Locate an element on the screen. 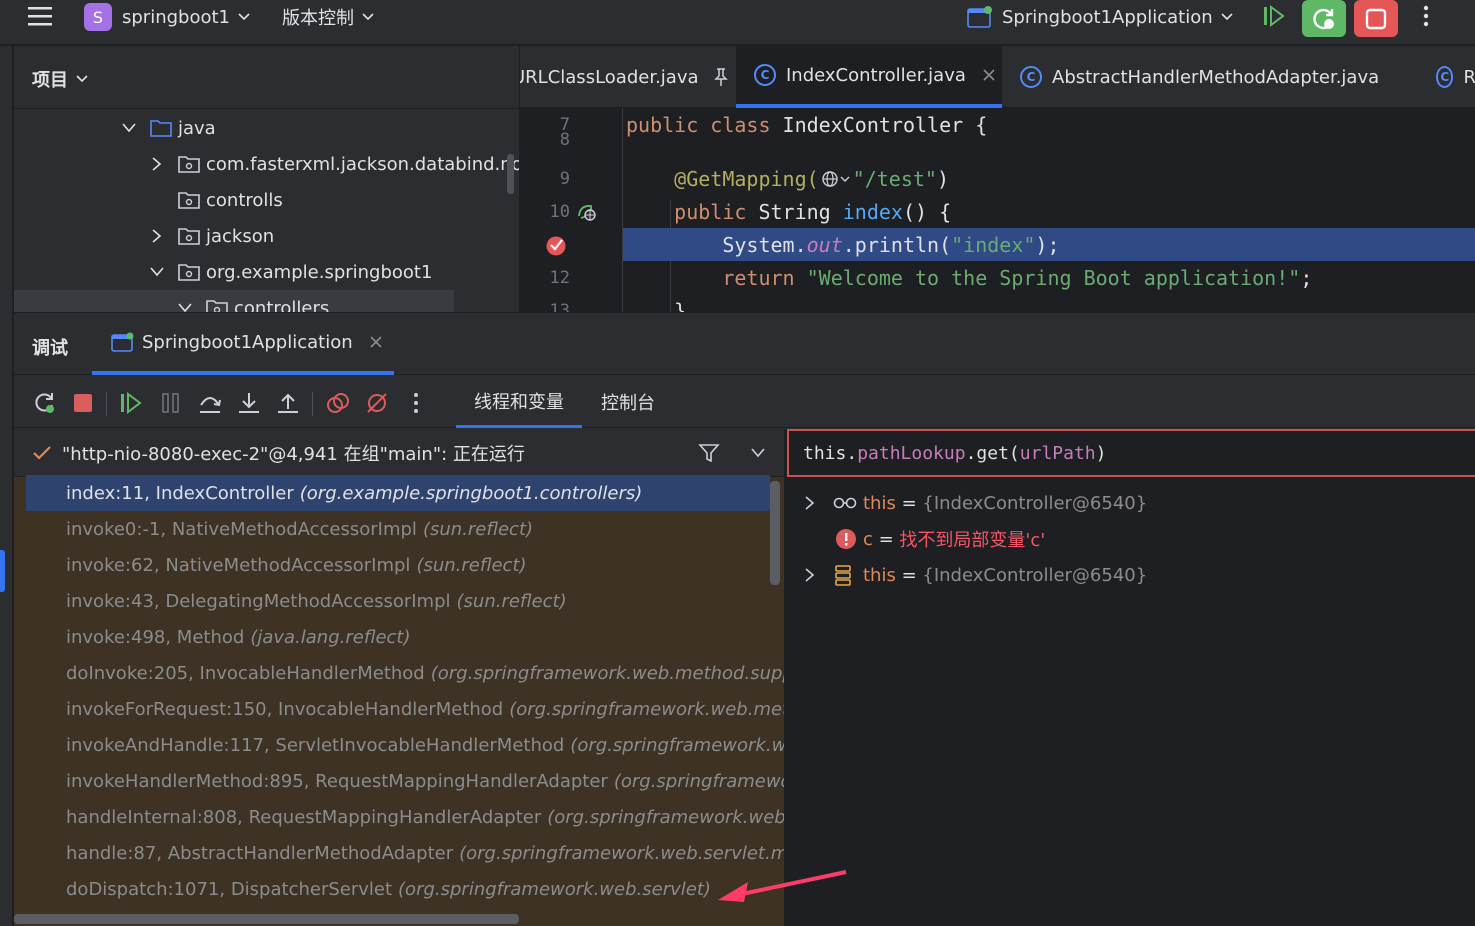 The height and width of the screenshot is (926, 1475). tab-console: 控制台 is located at coordinates (628, 402).